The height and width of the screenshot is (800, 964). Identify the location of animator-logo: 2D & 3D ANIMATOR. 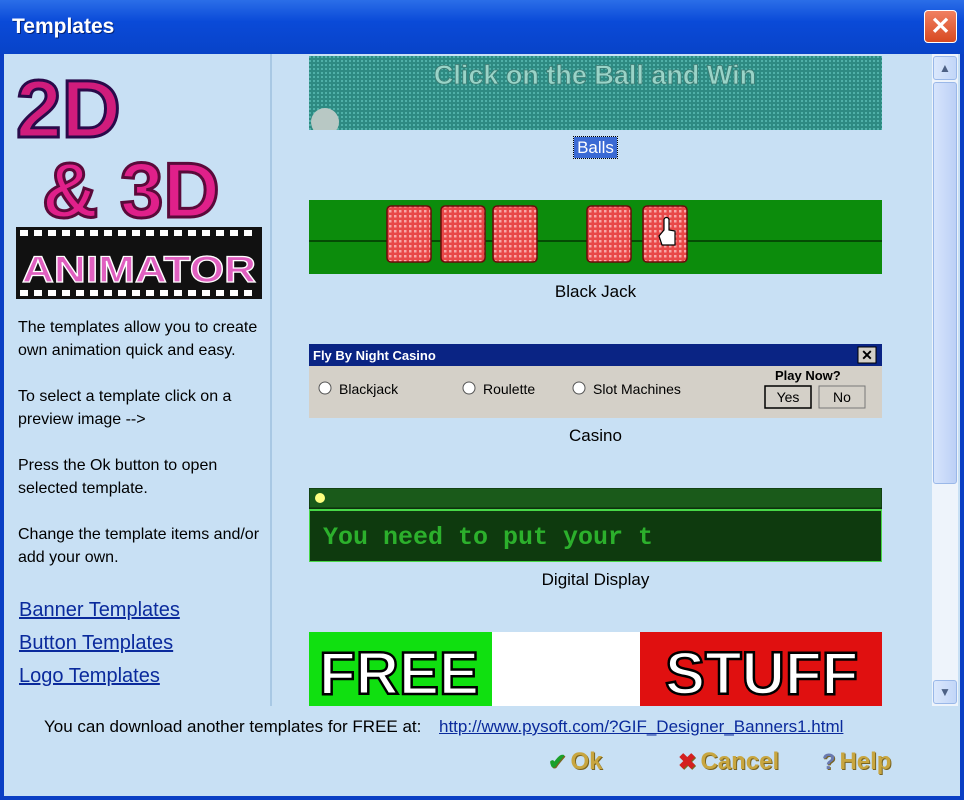
(138, 181).